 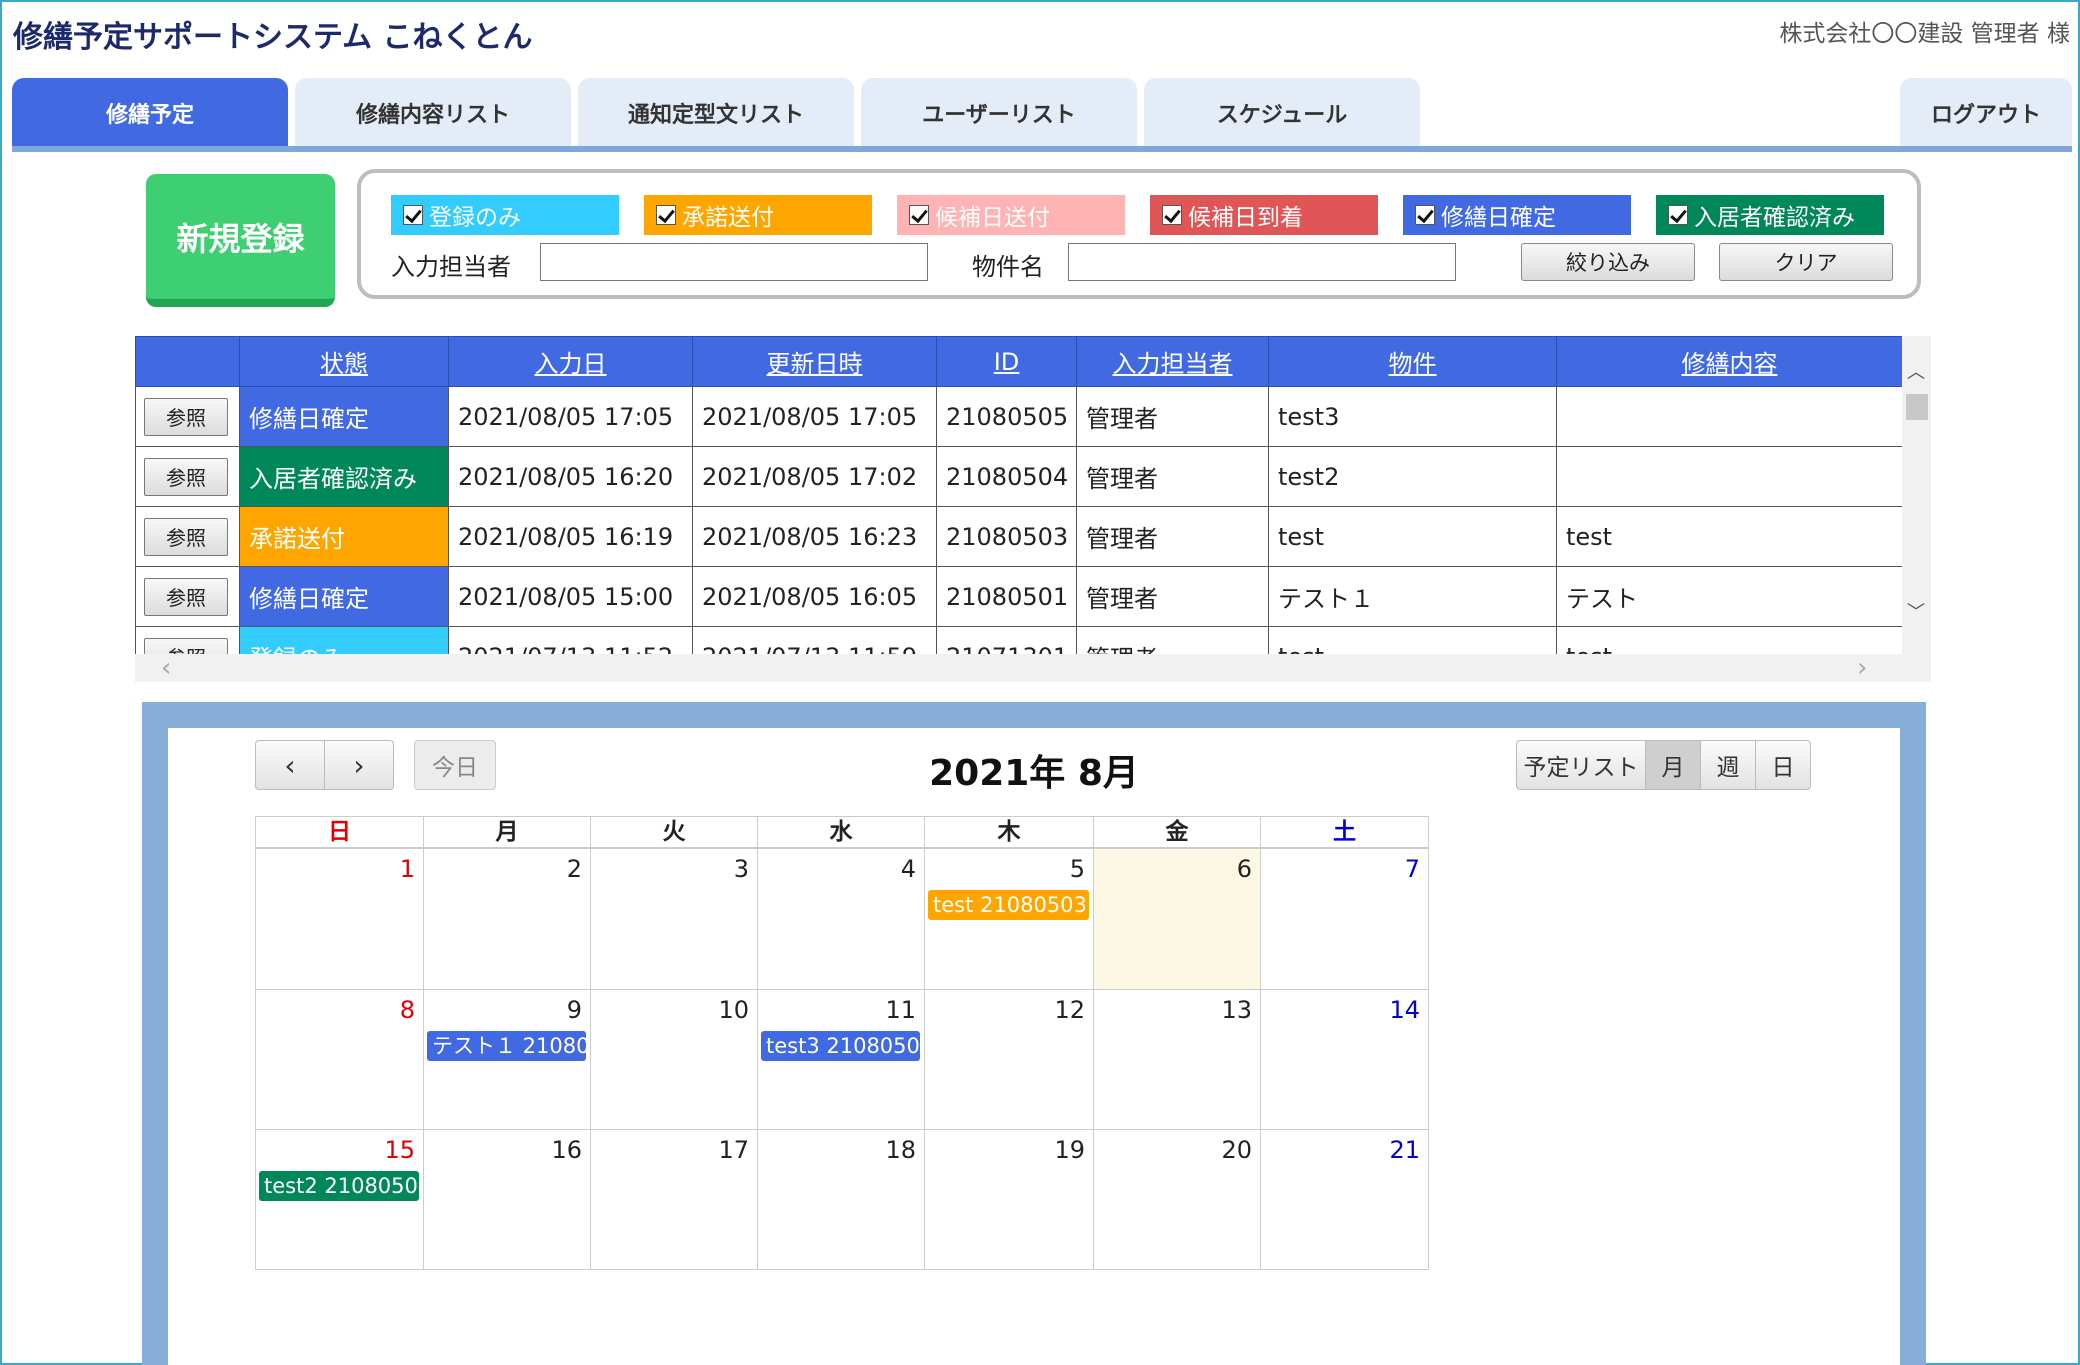 What do you see at coordinates (1917, 407) in the screenshot?
I see `scrollbar-thumb` at bounding box center [1917, 407].